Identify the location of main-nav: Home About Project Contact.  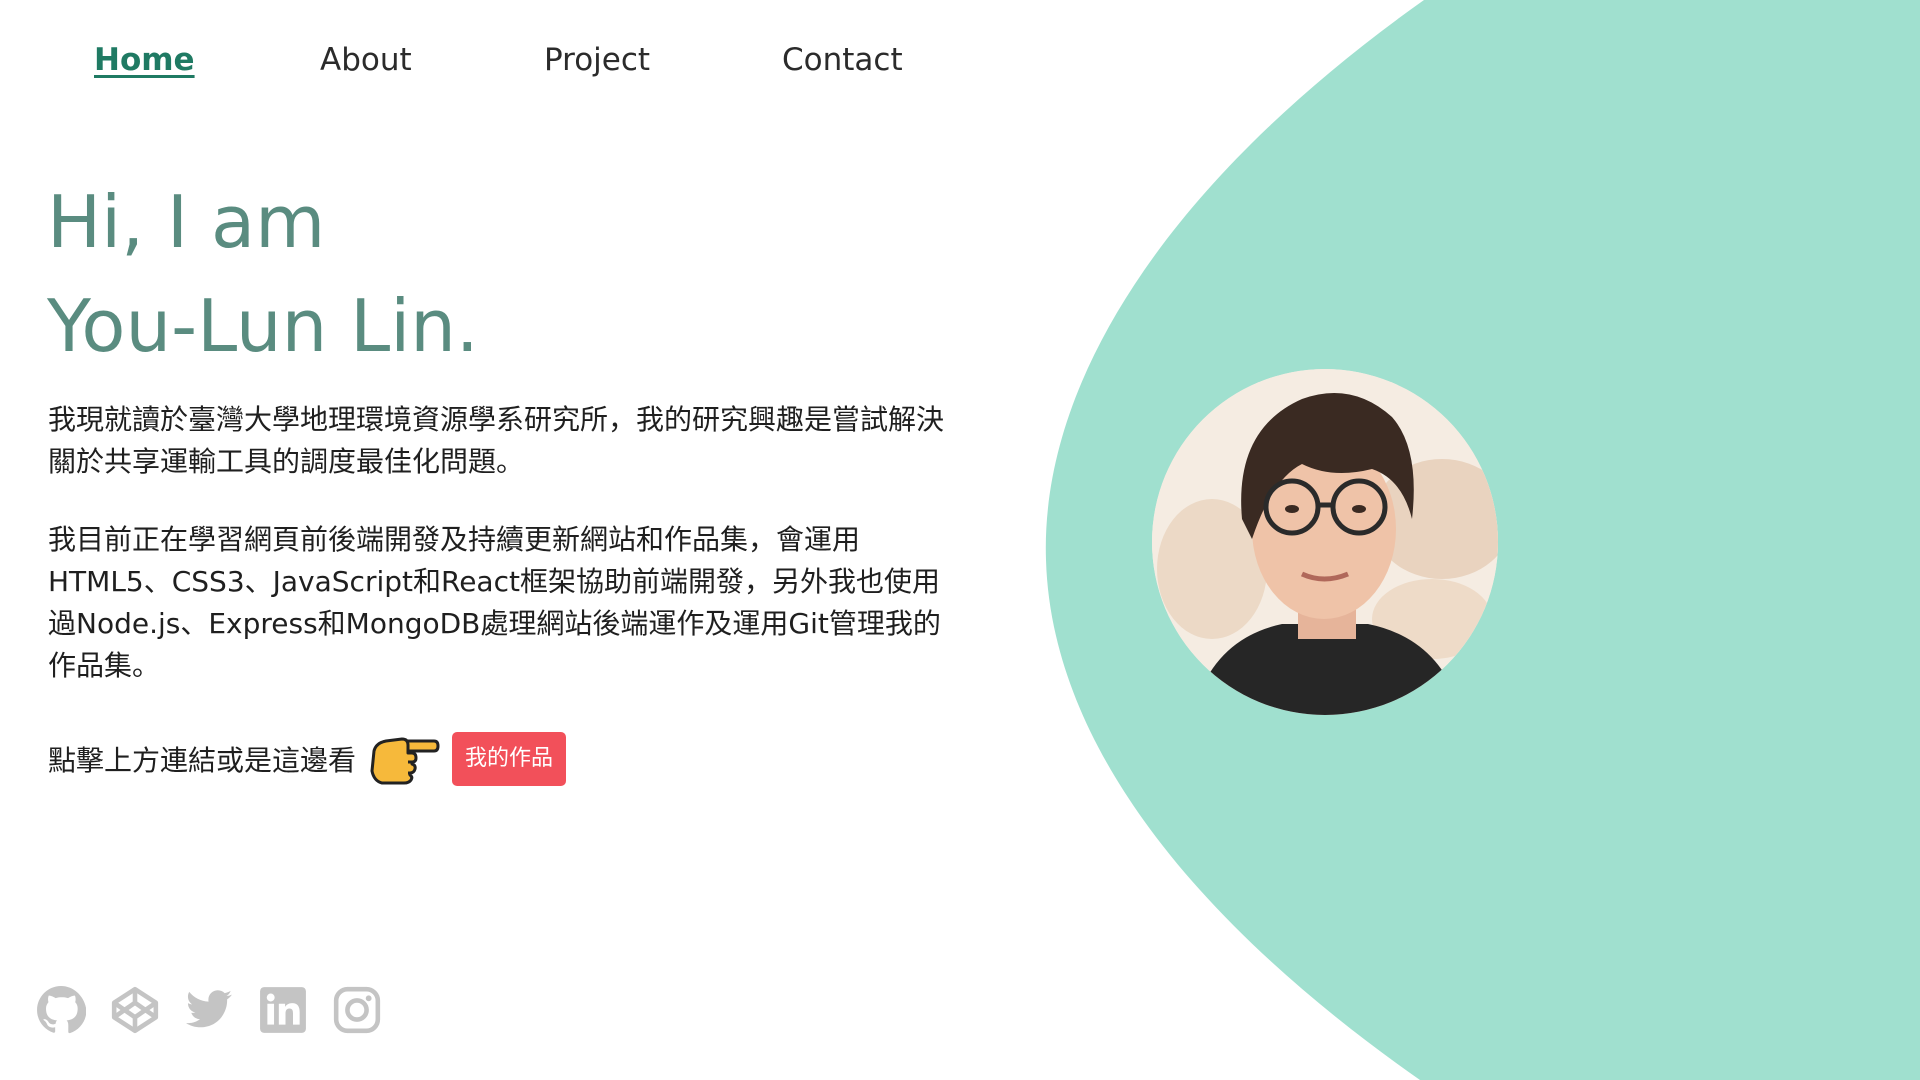
(518, 60).